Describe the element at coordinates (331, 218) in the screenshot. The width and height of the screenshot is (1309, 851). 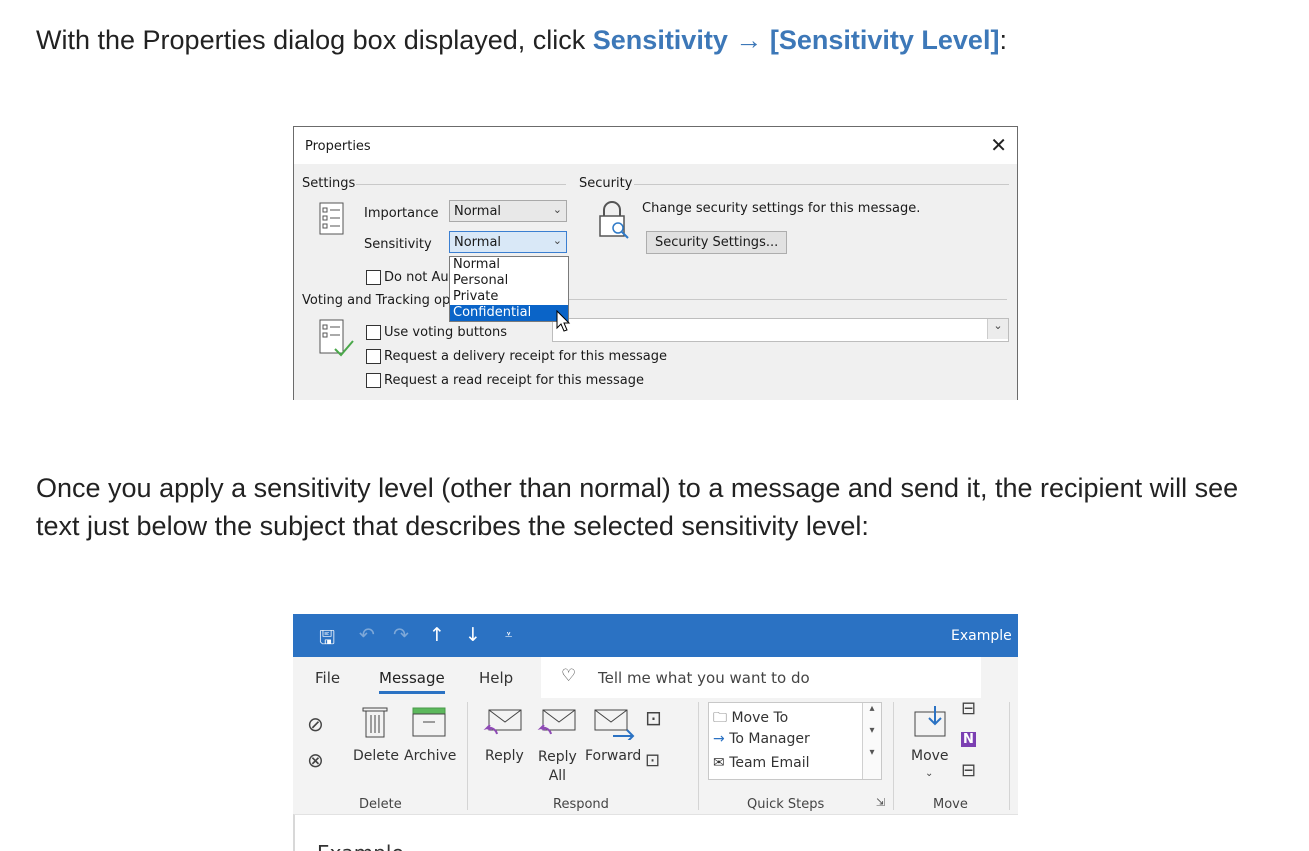
I see `settings-list-icon` at that location.